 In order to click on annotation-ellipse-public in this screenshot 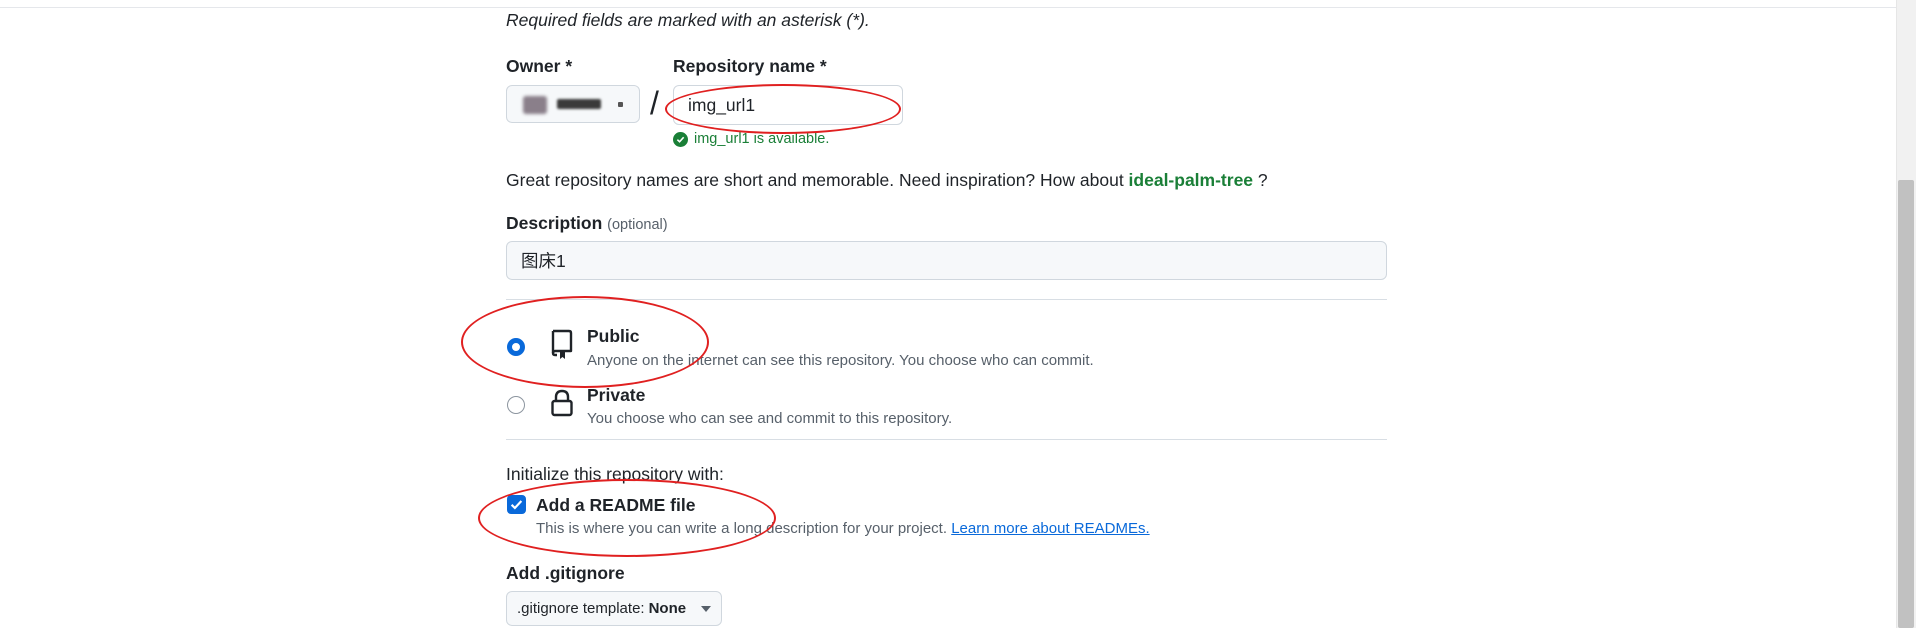, I will do `click(585, 342)`.